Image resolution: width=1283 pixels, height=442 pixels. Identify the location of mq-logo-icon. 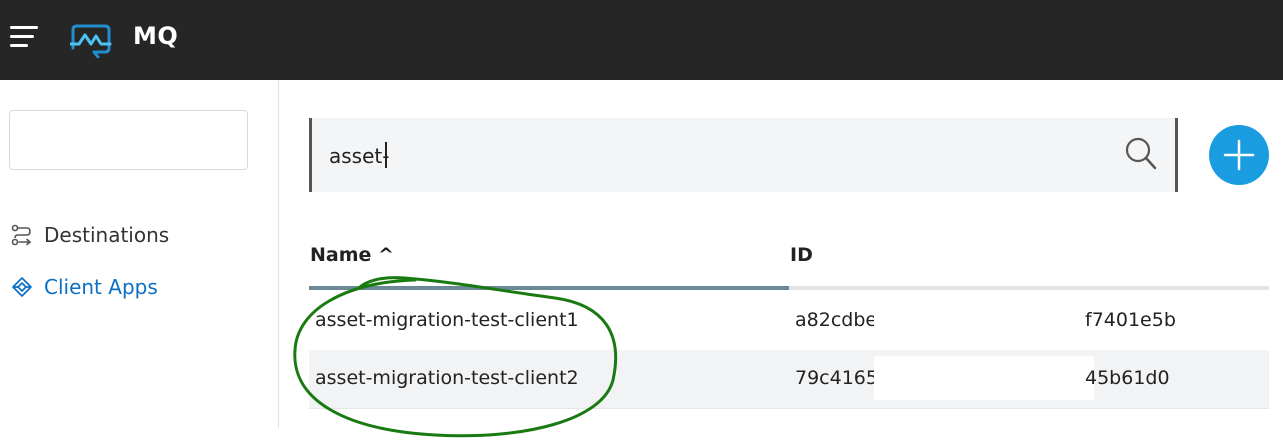
(91, 41).